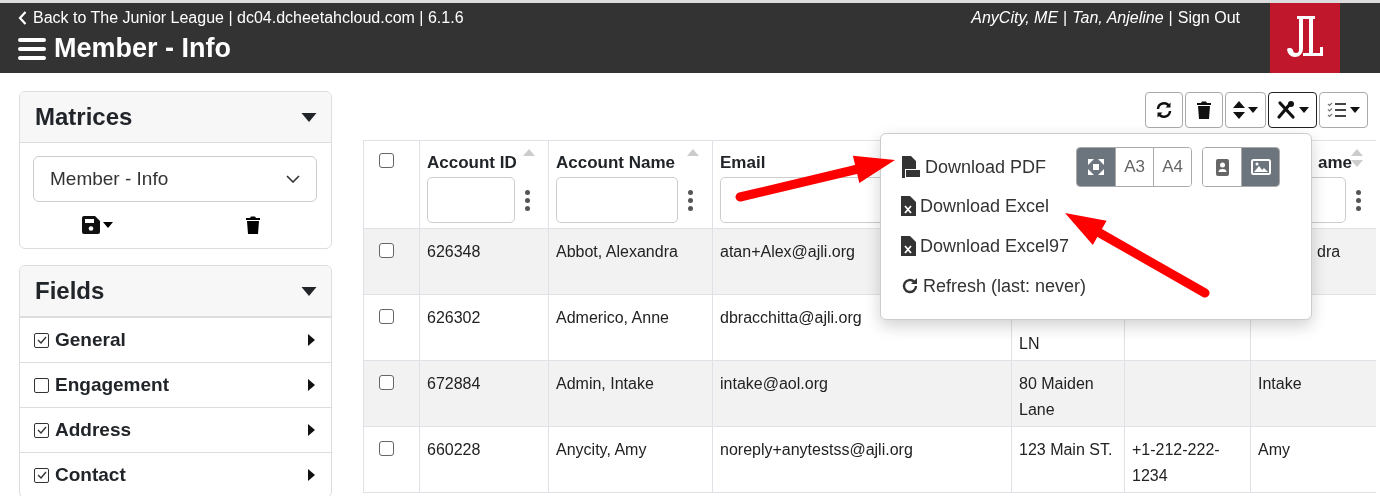 This screenshot has height=496, width=1380. What do you see at coordinates (861, 394) in the screenshot?
I see `table-cell: intake@aol.org` at bounding box center [861, 394].